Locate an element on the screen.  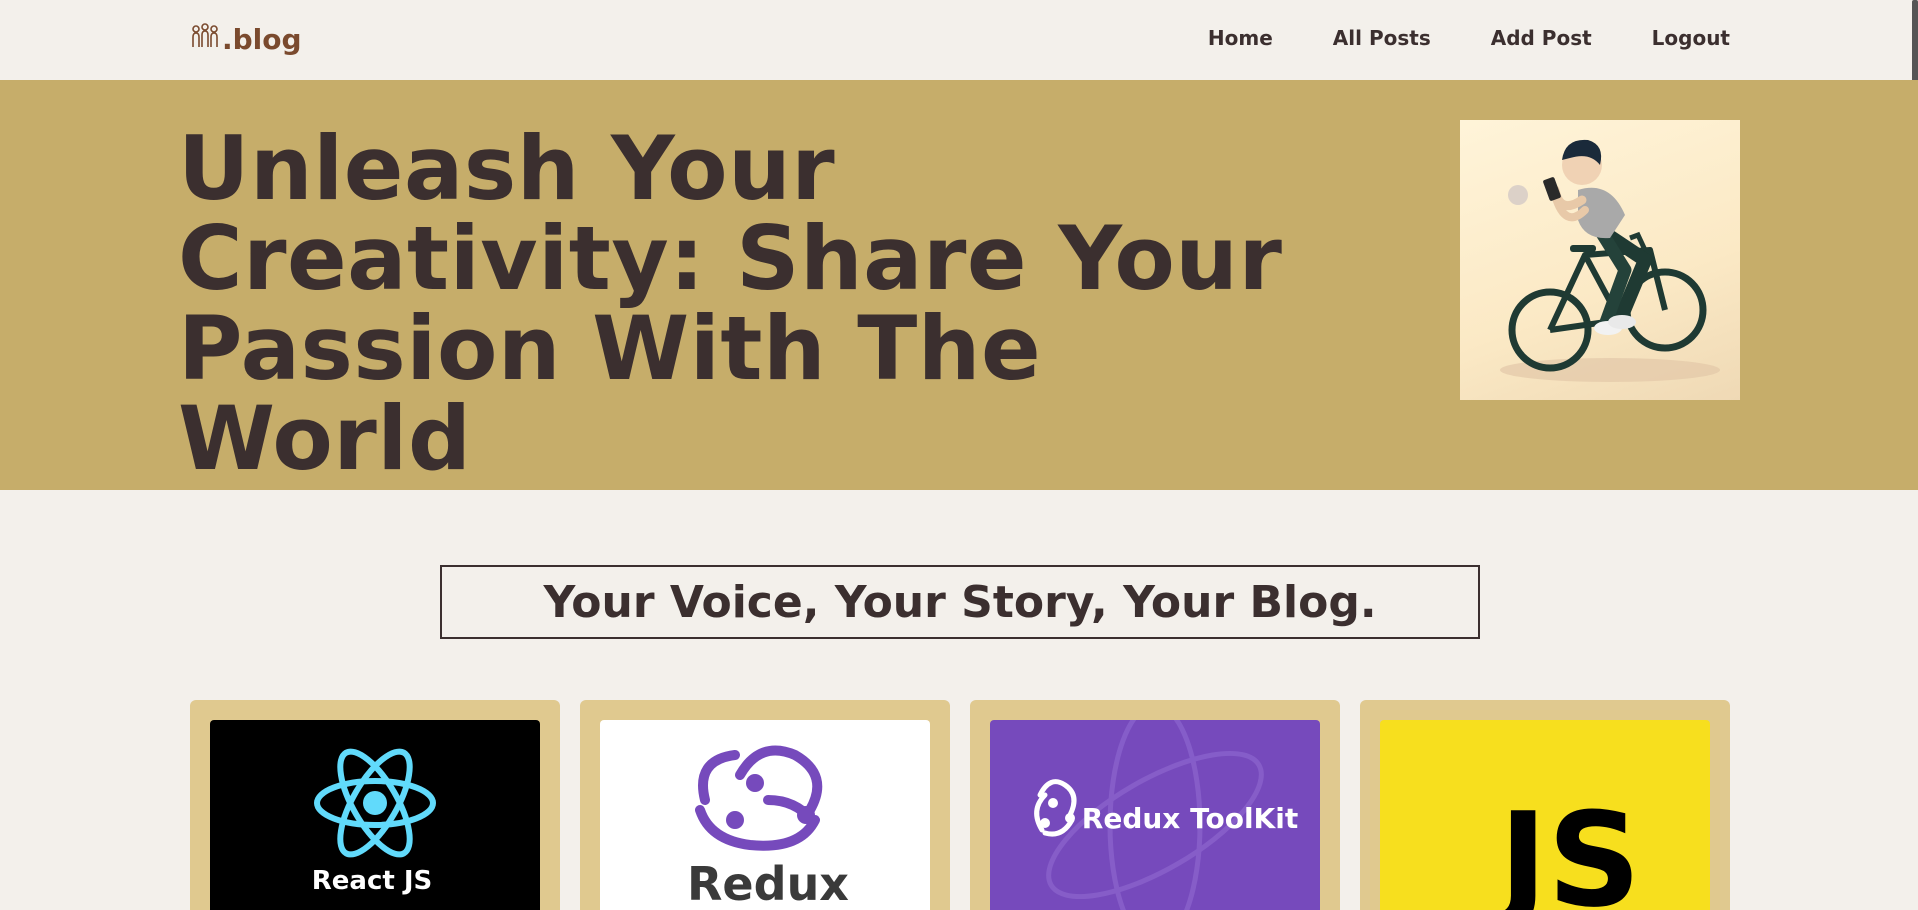
navbar: .blog Home All Posts Add Post Logout is located at coordinates (959, 40).